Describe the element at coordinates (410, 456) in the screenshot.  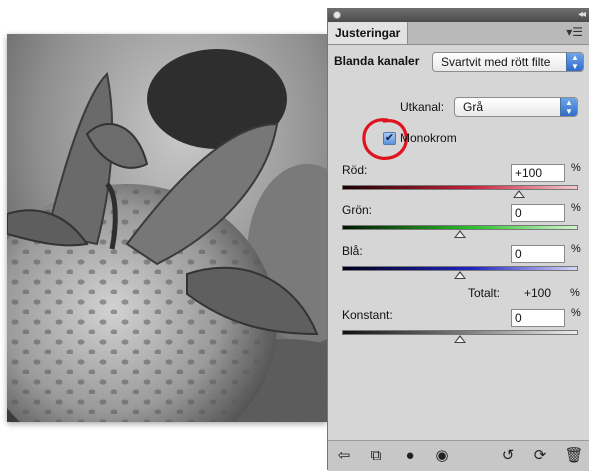
I see `visibility-icon: ●` at that location.